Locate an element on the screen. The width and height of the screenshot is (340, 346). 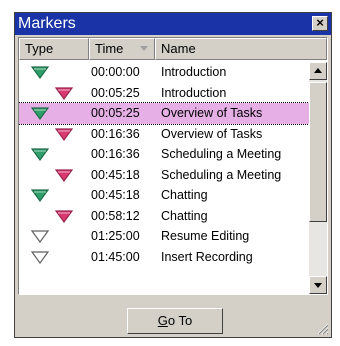
go-to-button: Go To is located at coordinates (175, 321).